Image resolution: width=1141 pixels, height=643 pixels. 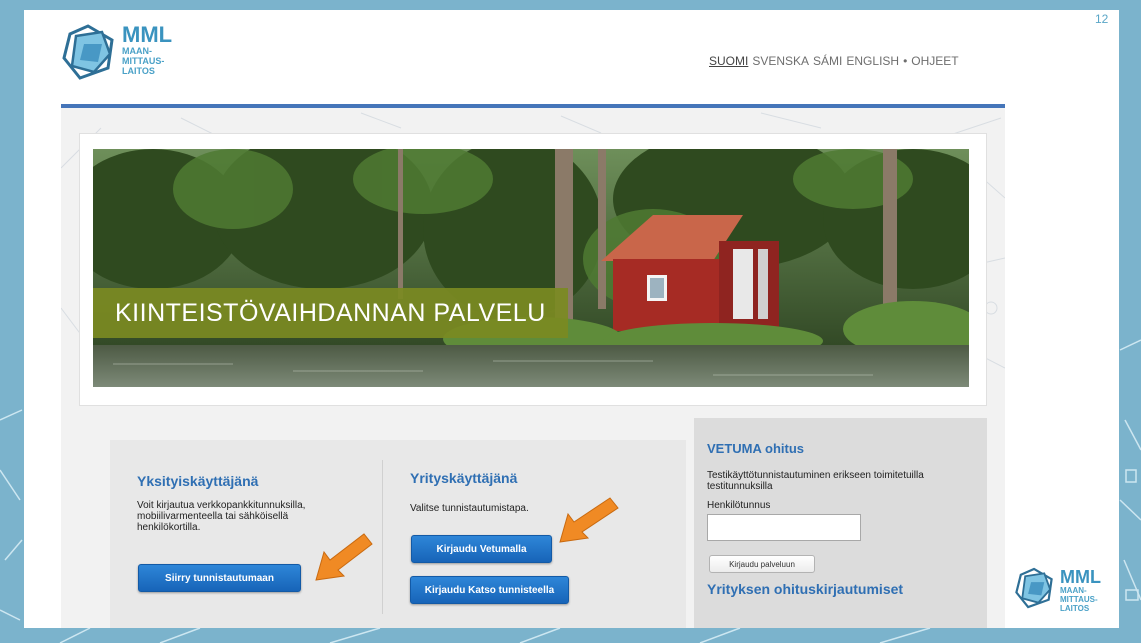 I want to click on vetuma-title: VETUMA ohitus, so click(x=756, y=448).